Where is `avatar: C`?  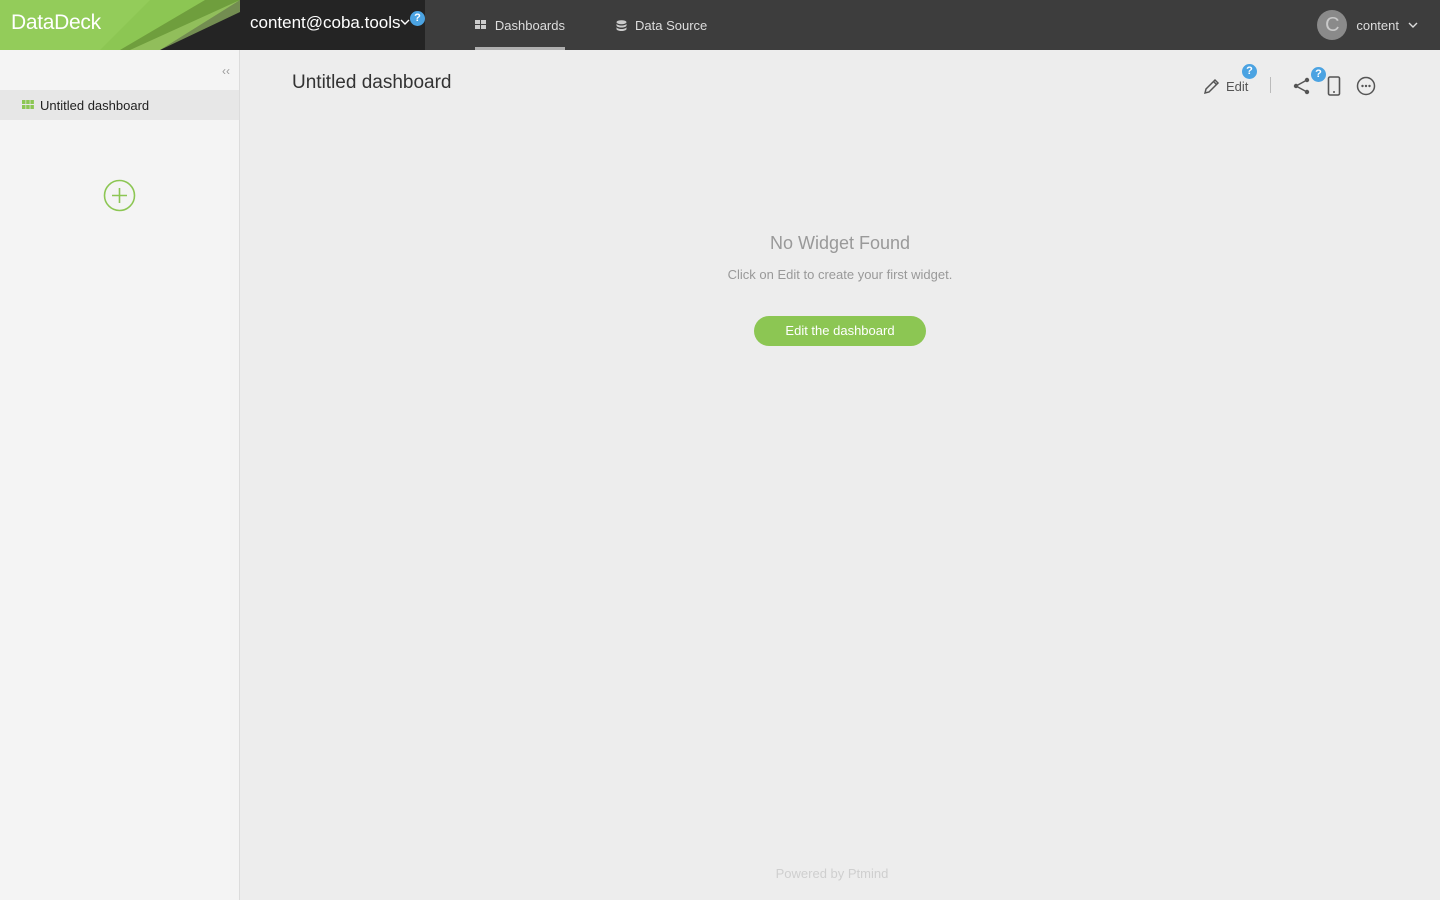 avatar: C is located at coordinates (1332, 25).